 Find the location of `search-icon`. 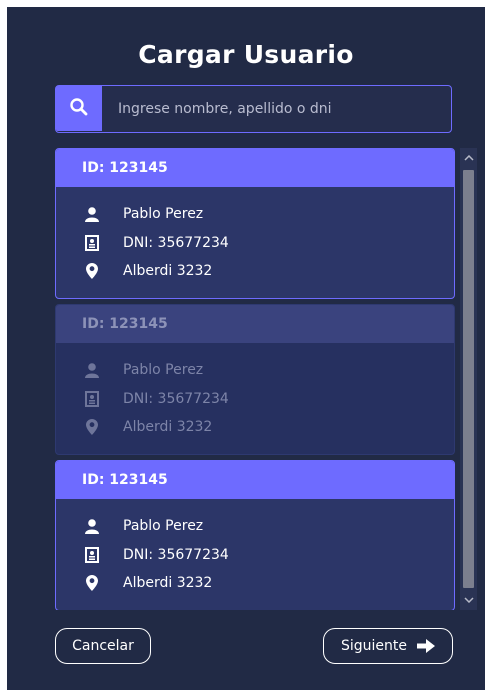

search-icon is located at coordinates (79, 107).